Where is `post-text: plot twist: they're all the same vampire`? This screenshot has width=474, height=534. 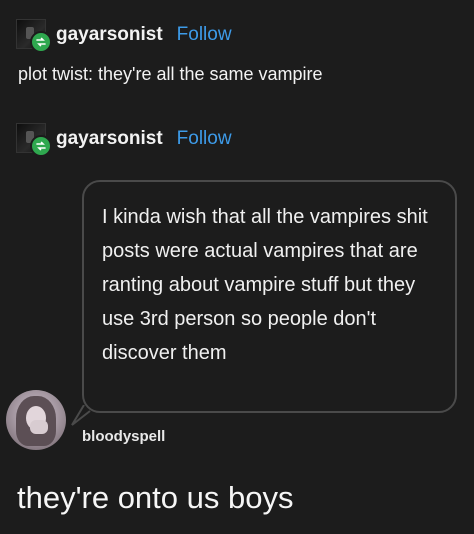 post-text: plot twist: they're all the same vampire is located at coordinates (170, 74).